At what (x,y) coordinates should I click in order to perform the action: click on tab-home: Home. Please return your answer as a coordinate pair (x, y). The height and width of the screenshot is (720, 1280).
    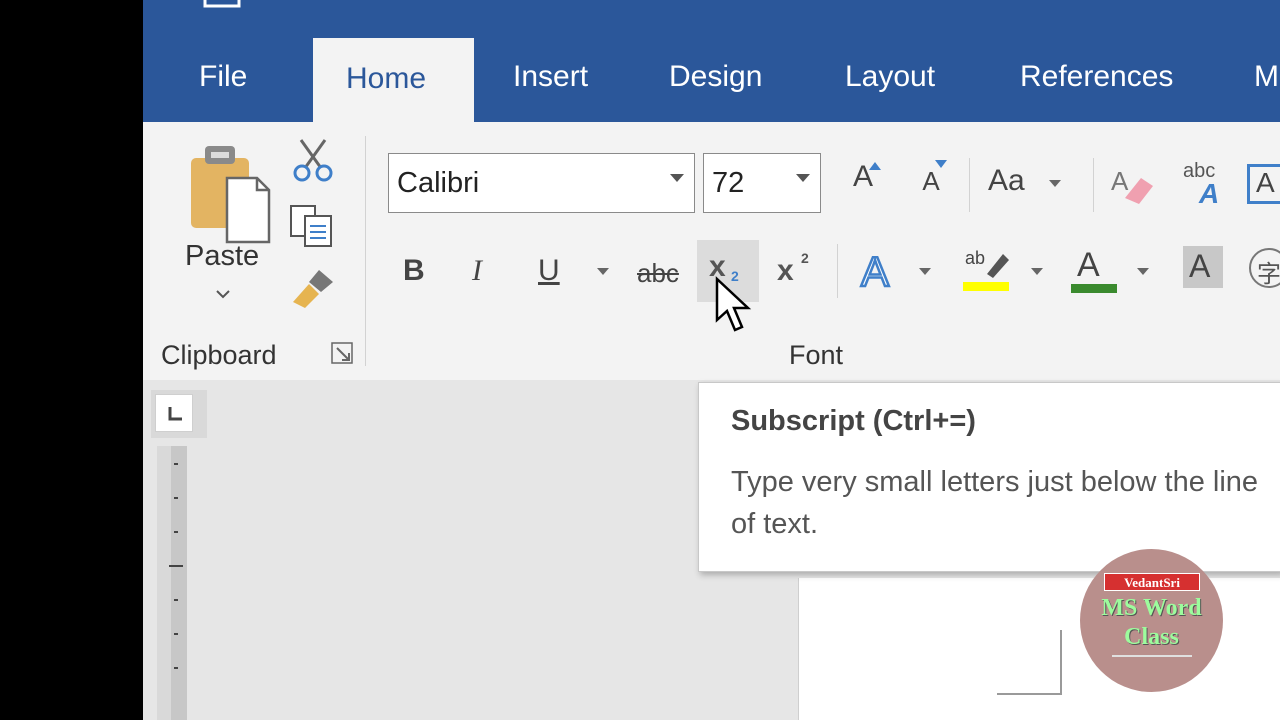
    Looking at the image, I should click on (393, 80).